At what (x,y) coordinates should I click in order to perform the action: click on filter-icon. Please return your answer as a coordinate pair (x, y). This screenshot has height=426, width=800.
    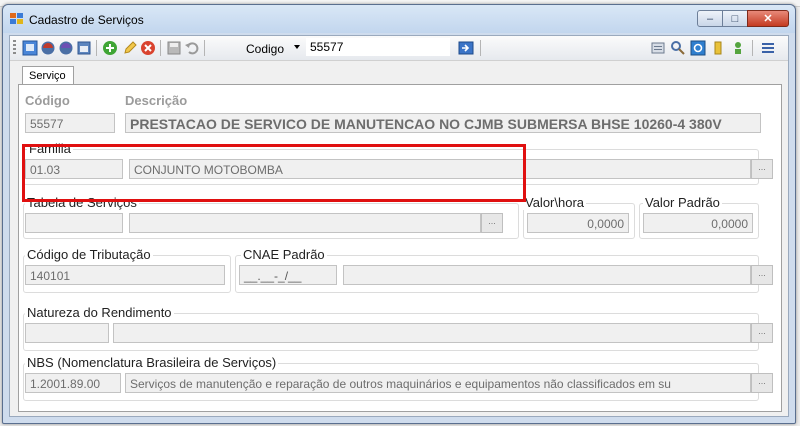
    Looking at the image, I should click on (718, 48).